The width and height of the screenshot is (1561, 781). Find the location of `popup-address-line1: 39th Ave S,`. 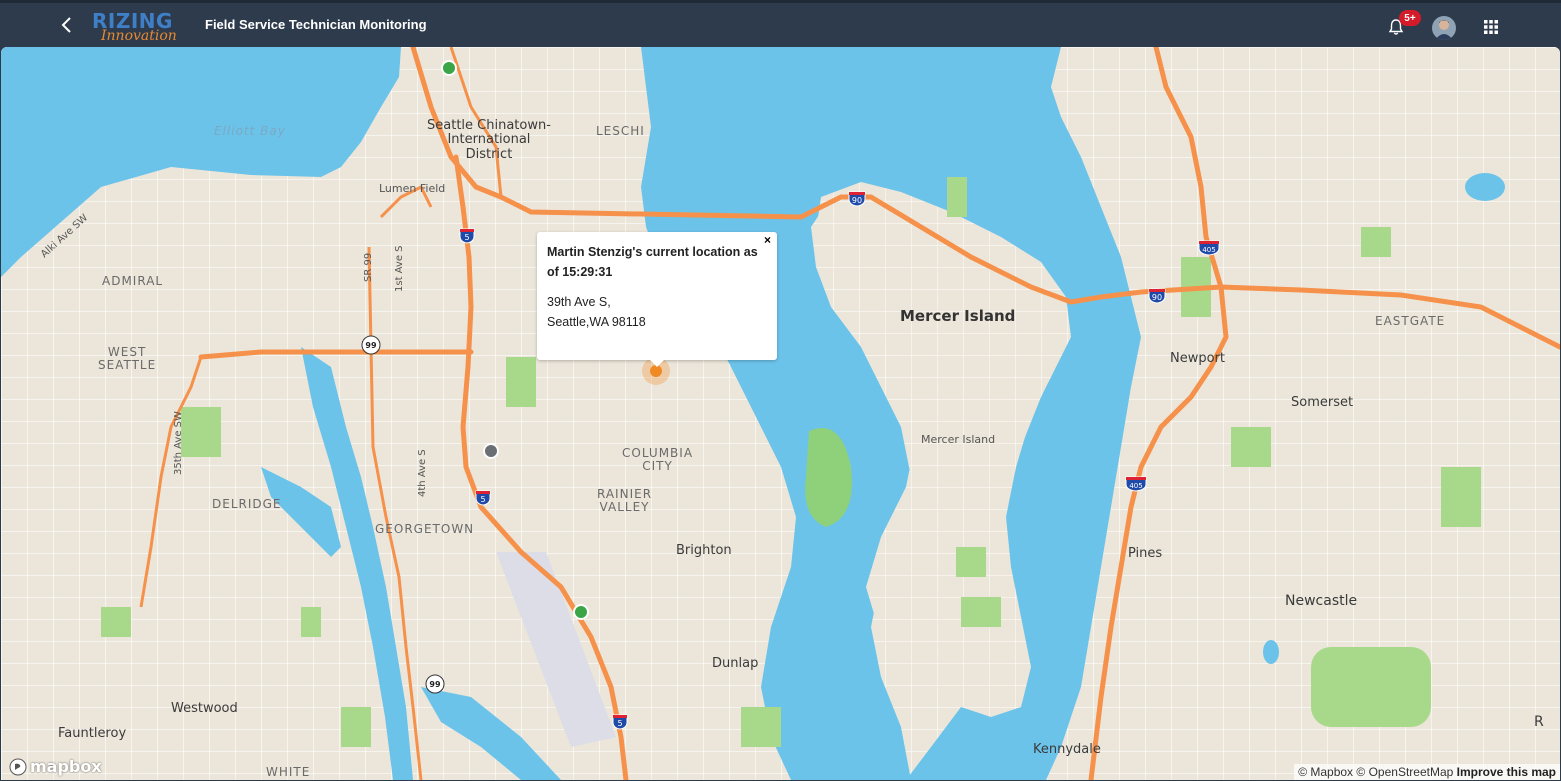

popup-address-line1: 39th Ave S, is located at coordinates (579, 302).